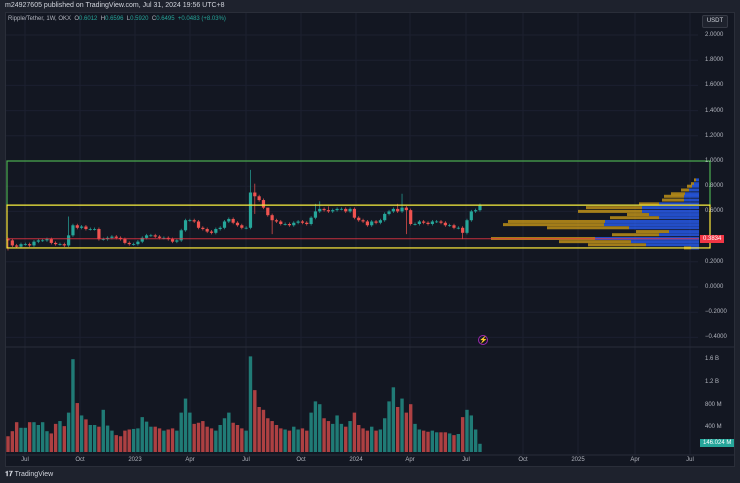  I want to click on tradingview-logo: 𝟏𝟕 TradingView, so click(29, 475).